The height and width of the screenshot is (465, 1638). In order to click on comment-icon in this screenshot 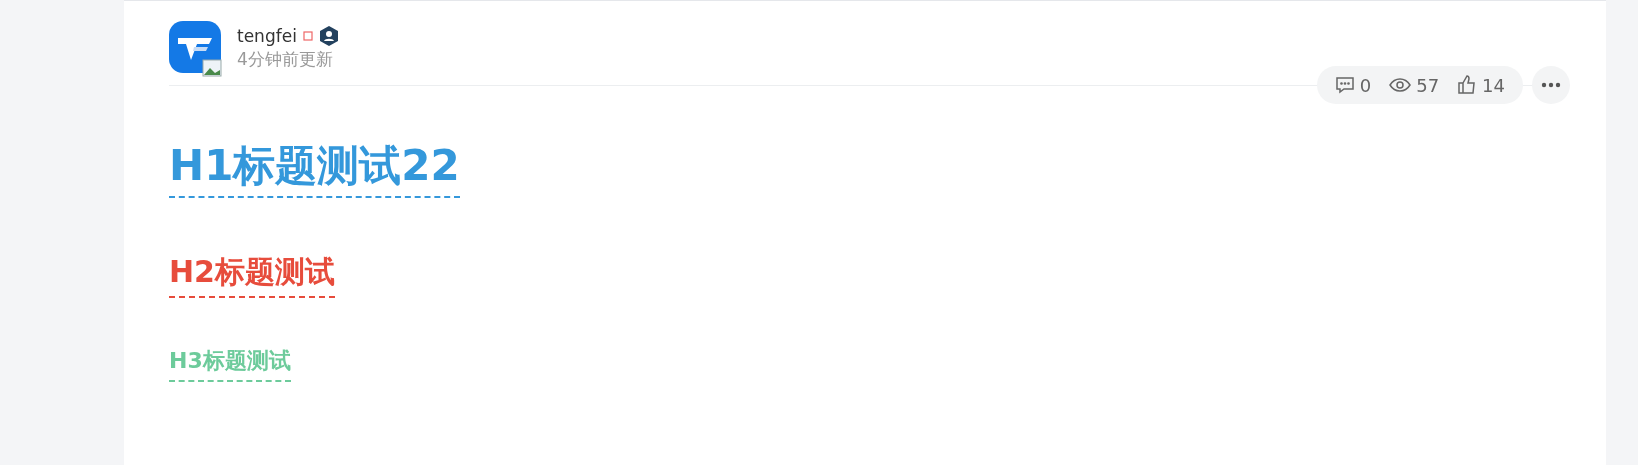, I will do `click(1344, 85)`.